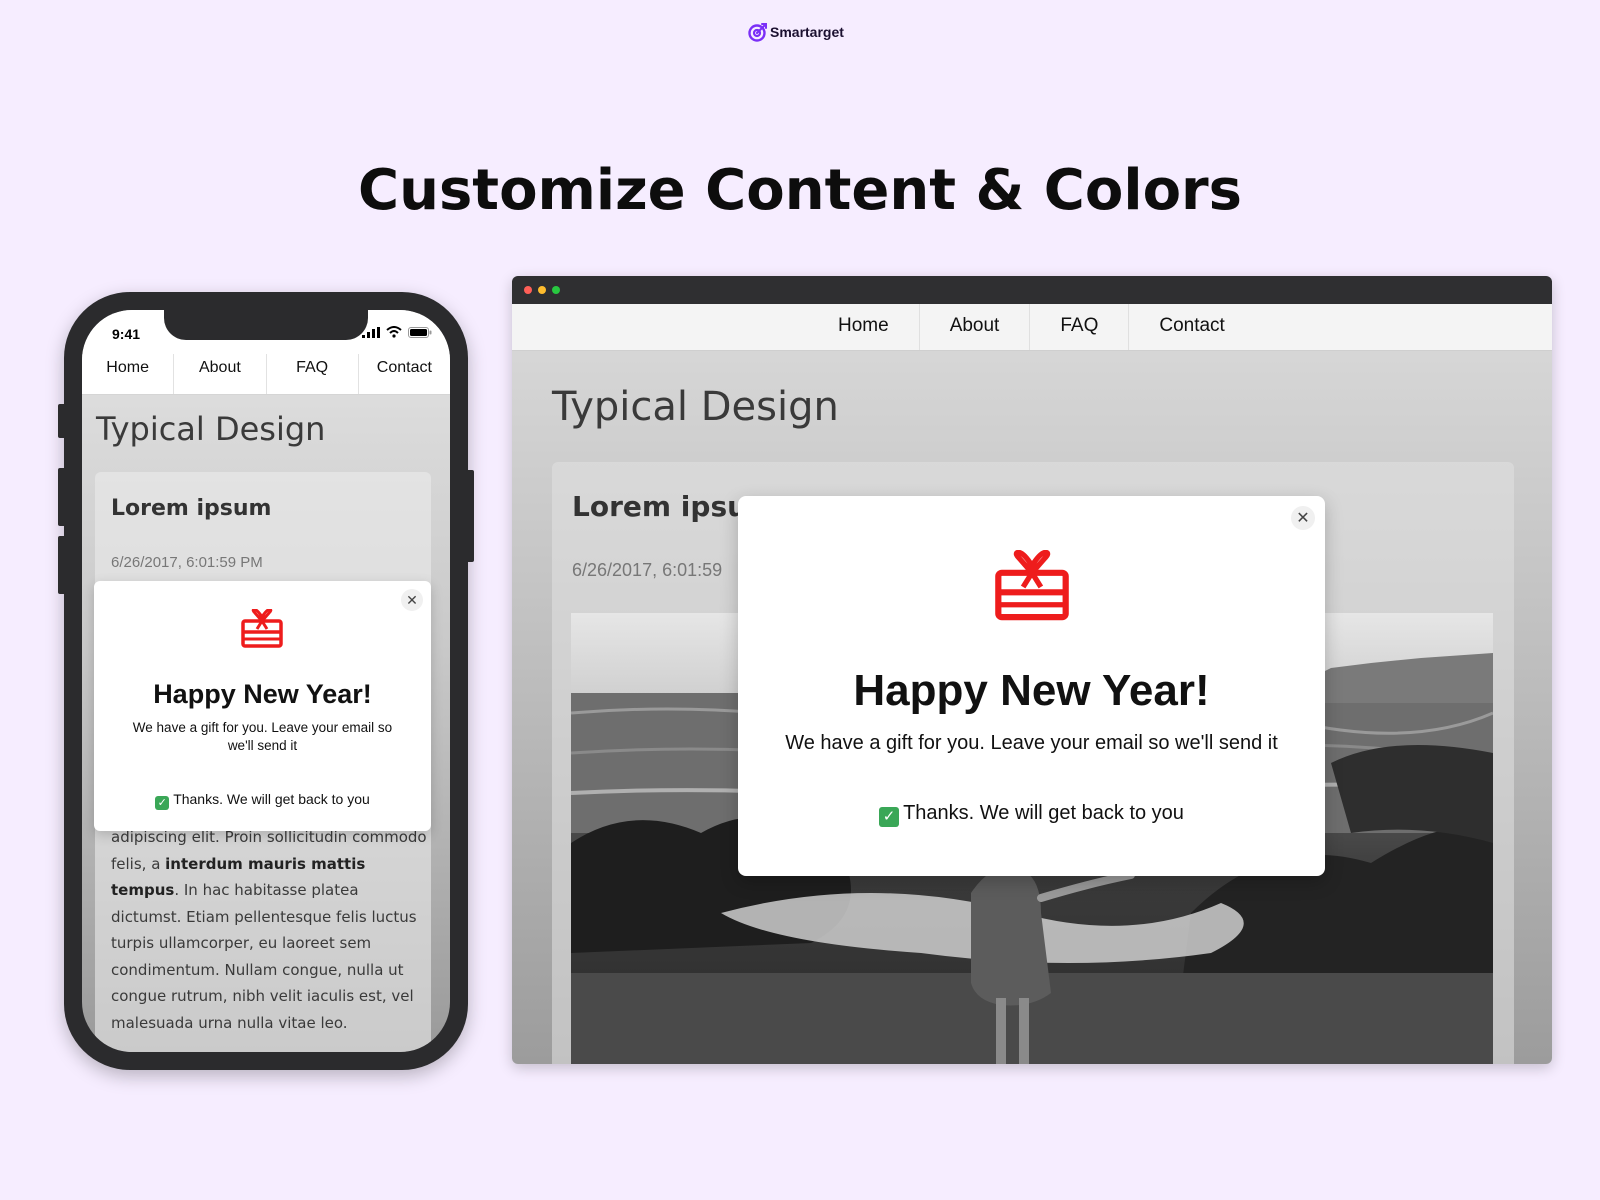 Image resolution: width=1600 pixels, height=1200 pixels. I want to click on mobile-popup-title: Happy New Year!, so click(262, 694).